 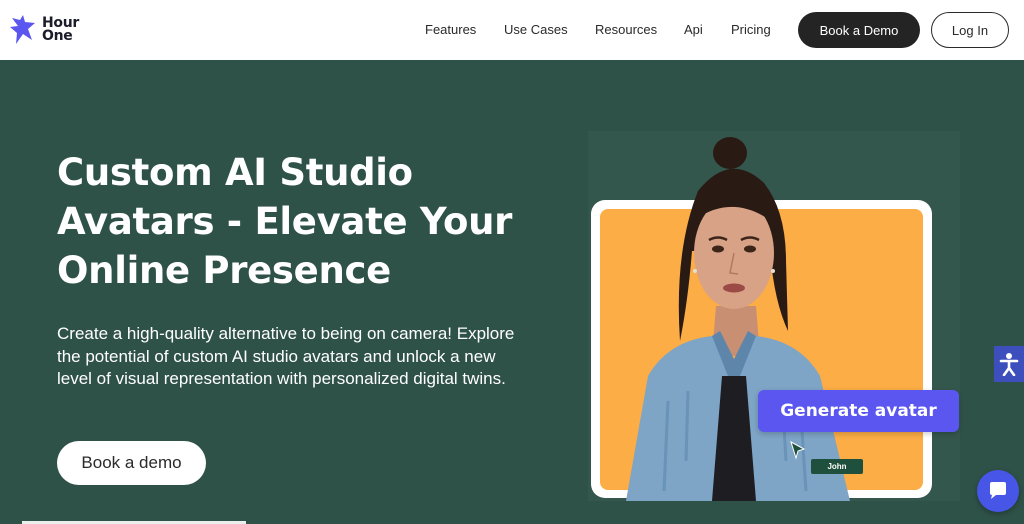 I want to click on book-demo-button: Book a Demo, so click(x=859, y=30).